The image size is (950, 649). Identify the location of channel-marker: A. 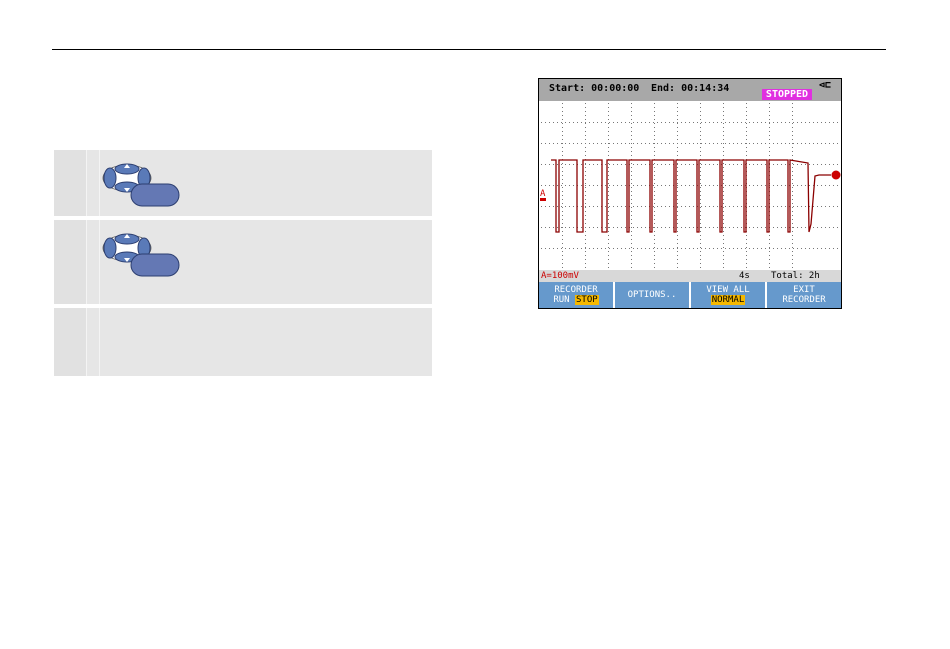
(543, 194).